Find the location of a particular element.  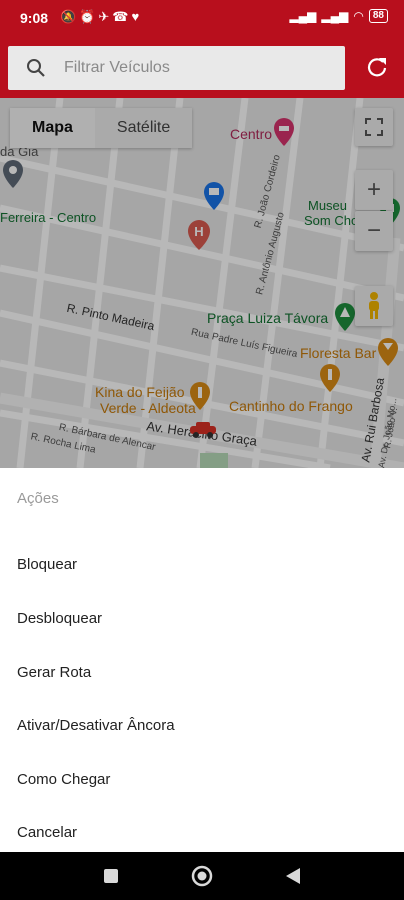

action-label: Como Chegar is located at coordinates (64, 779).